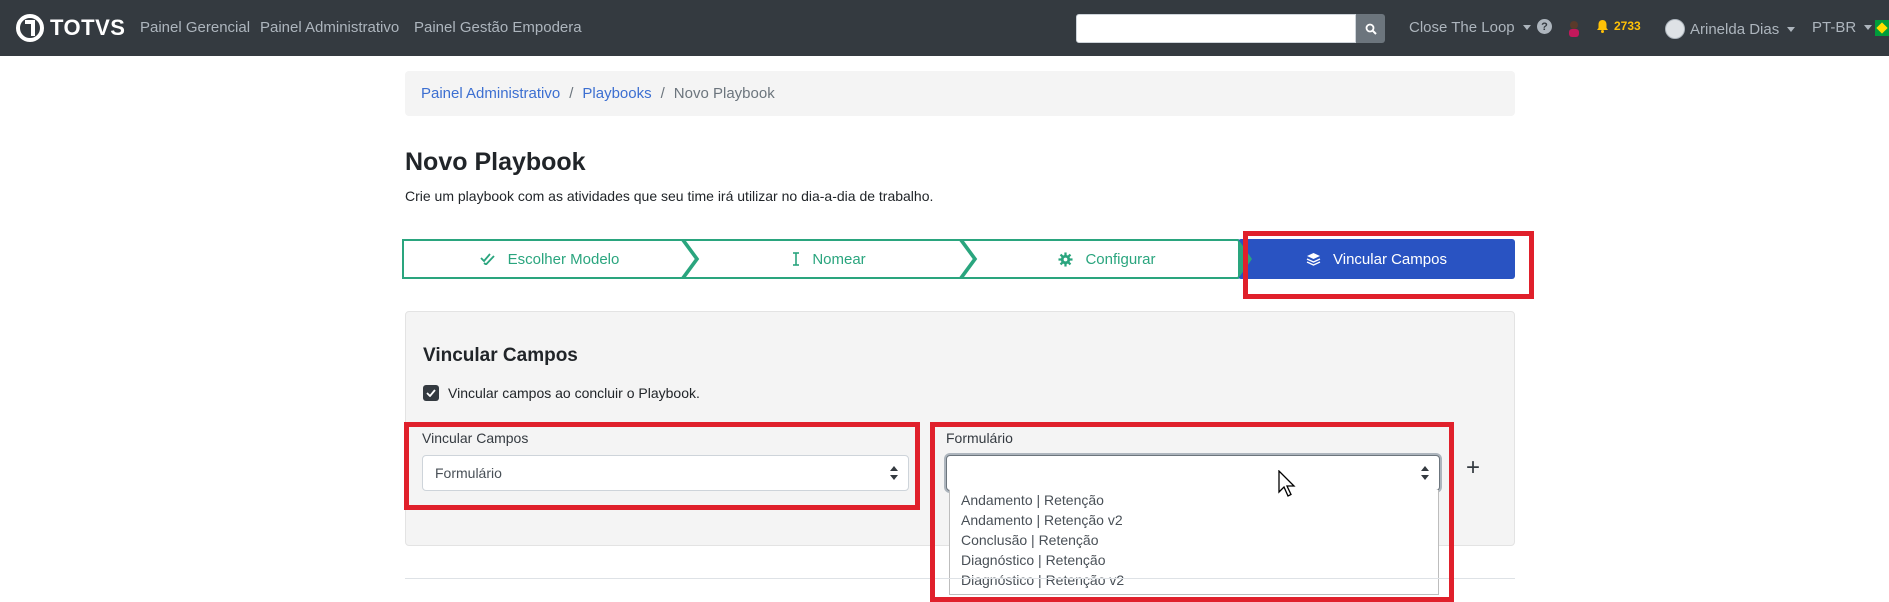 The height and width of the screenshot is (602, 1889). I want to click on user-menu-dropdown: Arinelda Dias, so click(1730, 29).